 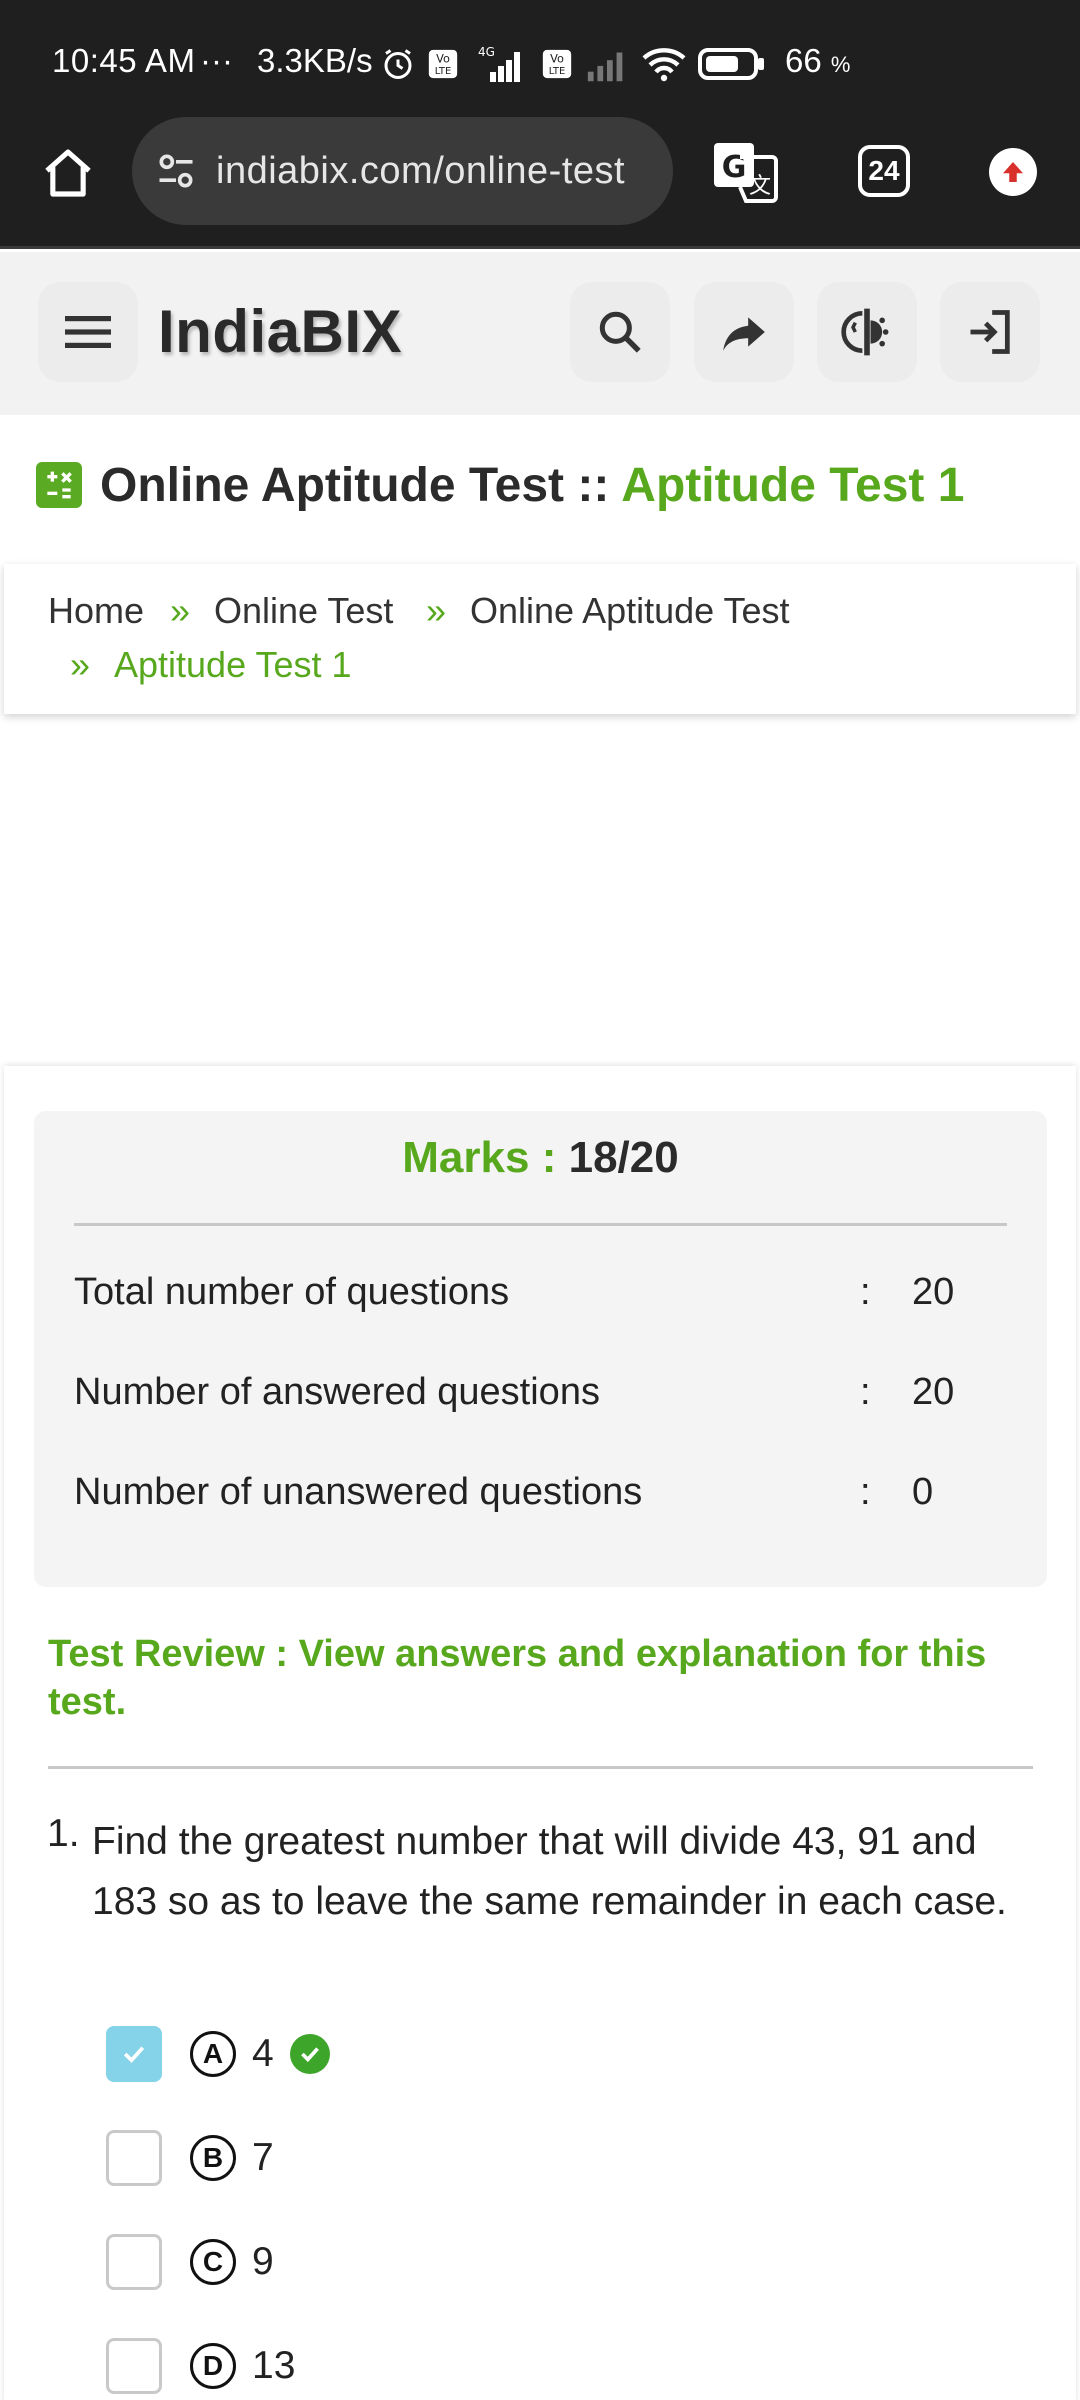 What do you see at coordinates (923, 1492) in the screenshot?
I see `stat-value: 0` at bounding box center [923, 1492].